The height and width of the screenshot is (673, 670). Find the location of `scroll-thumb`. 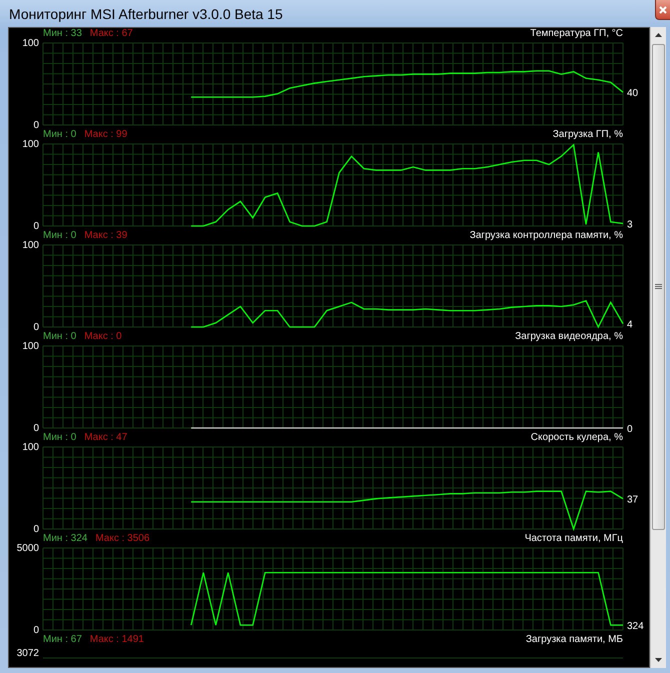

scroll-thumb is located at coordinates (658, 287).